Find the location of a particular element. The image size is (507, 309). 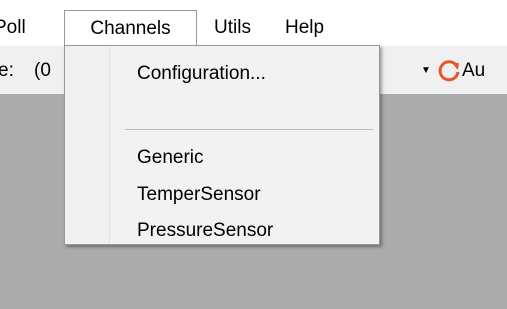

menu-item-pressuresensor: PressureSensor is located at coordinates (205, 231).